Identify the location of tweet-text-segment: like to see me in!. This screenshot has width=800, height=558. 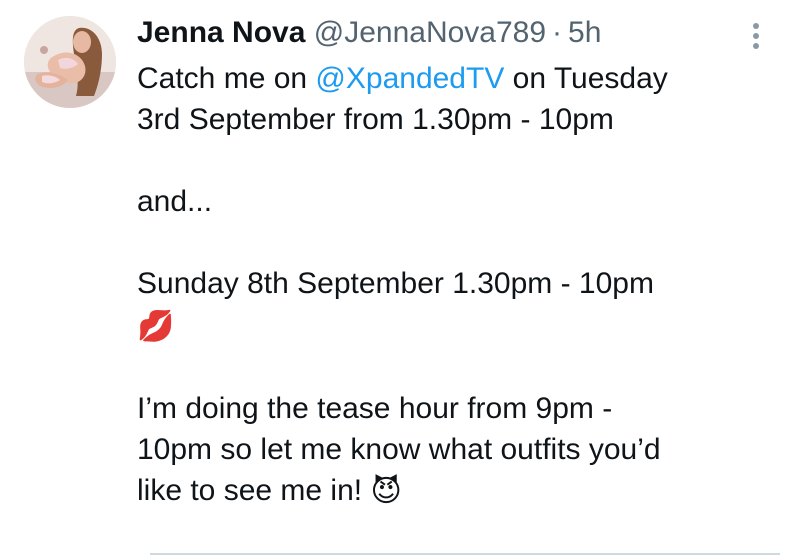
(254, 490).